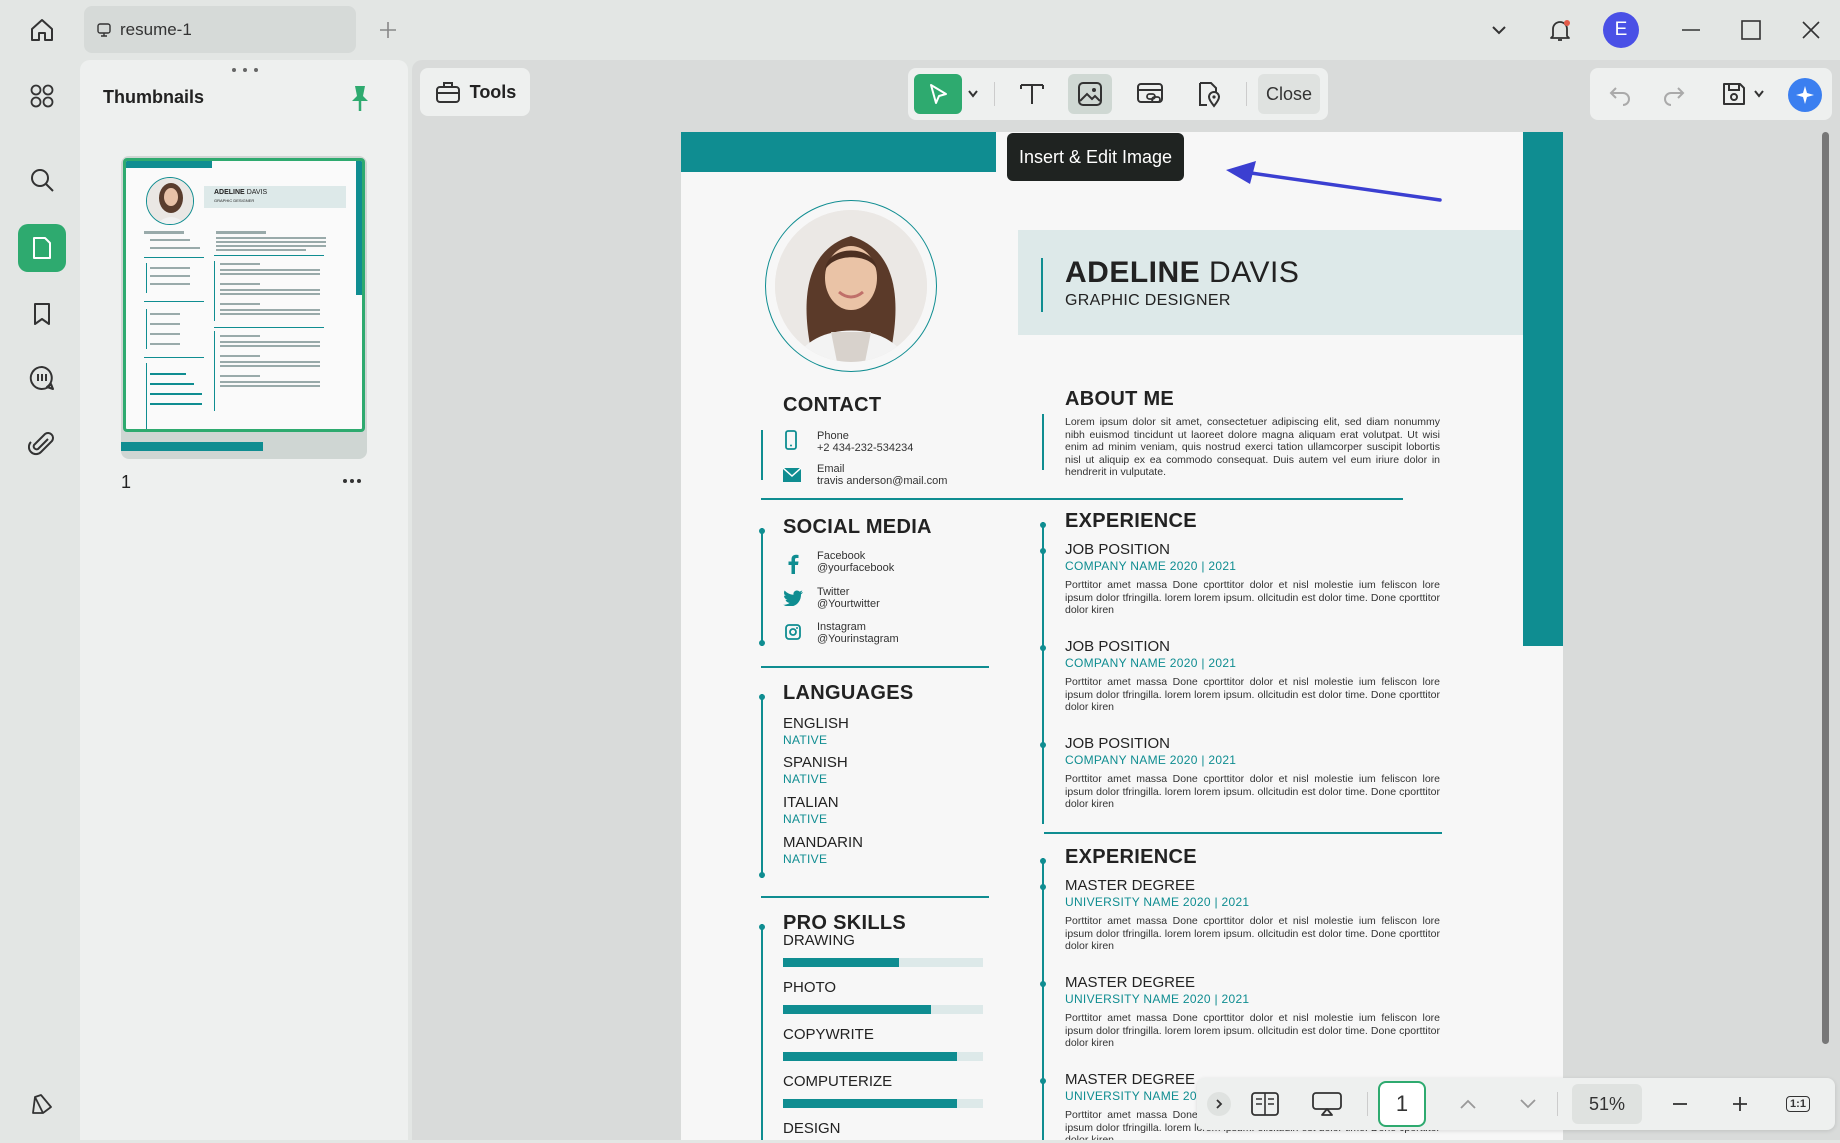 This screenshot has height=1143, width=1840. What do you see at coordinates (475, 92) in the screenshot?
I see `tools-button: Tools` at bounding box center [475, 92].